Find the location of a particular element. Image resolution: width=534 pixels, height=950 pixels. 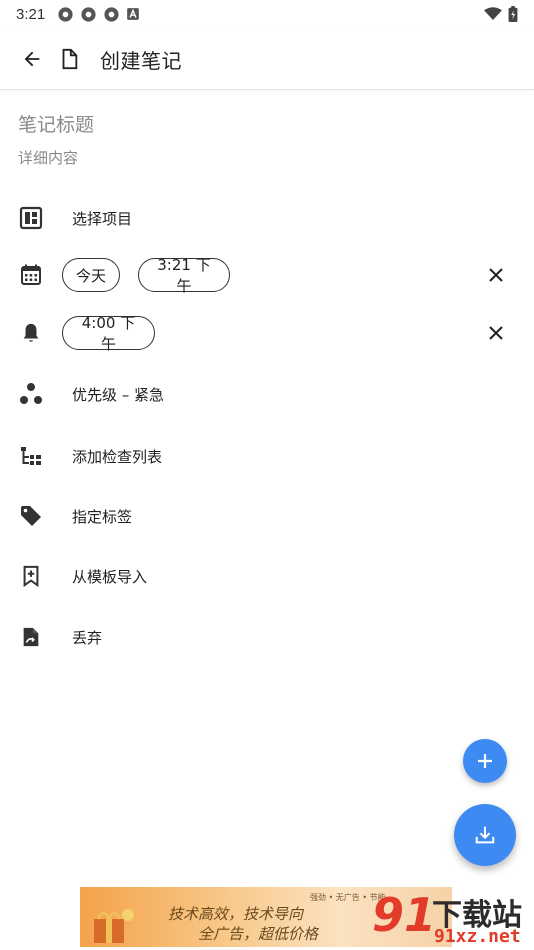

plus-icon is located at coordinates (485, 761).